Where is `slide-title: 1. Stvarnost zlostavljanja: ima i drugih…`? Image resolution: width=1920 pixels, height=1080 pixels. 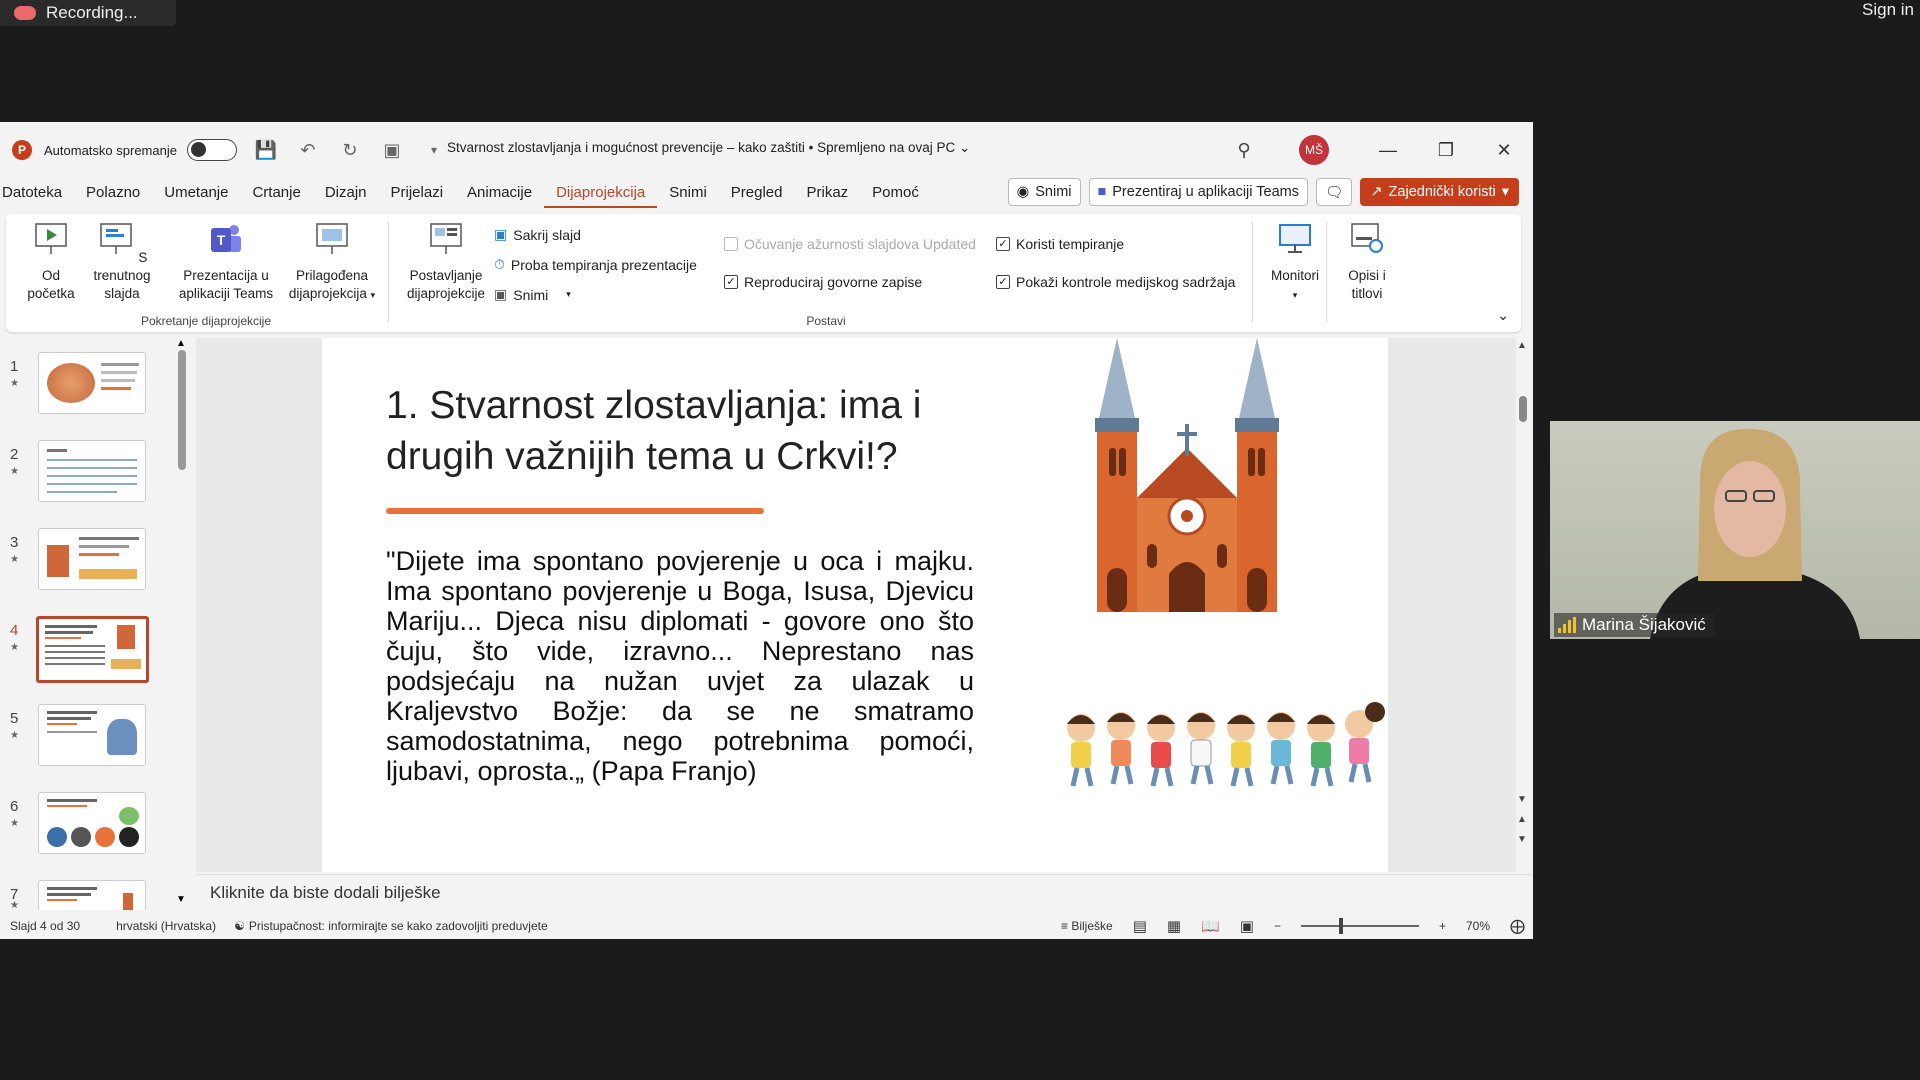 slide-title: 1. Stvarnost zlostavljanja: ima i drugih… is located at coordinates (686, 431).